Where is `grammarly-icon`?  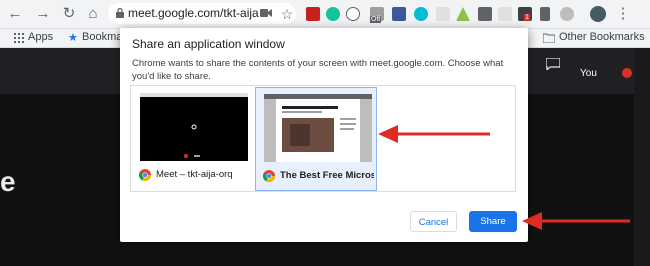 grammarly-icon is located at coordinates (333, 14).